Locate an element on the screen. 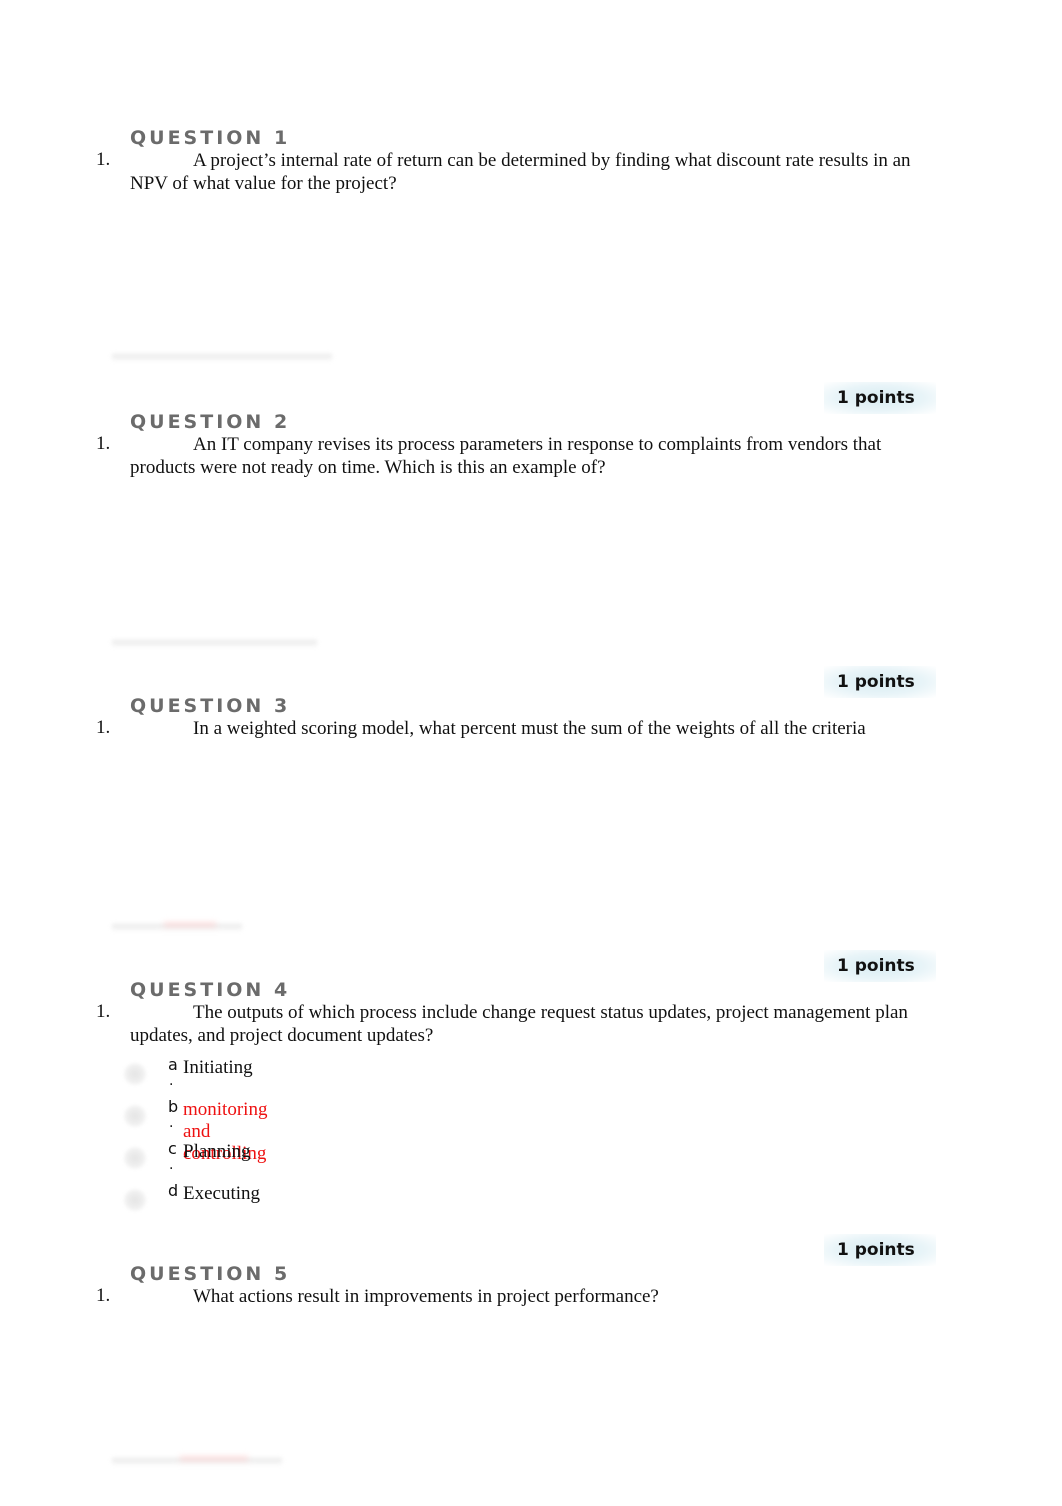 This screenshot has width=1062, height=1506. option-letter: a is located at coordinates (173, 1064).